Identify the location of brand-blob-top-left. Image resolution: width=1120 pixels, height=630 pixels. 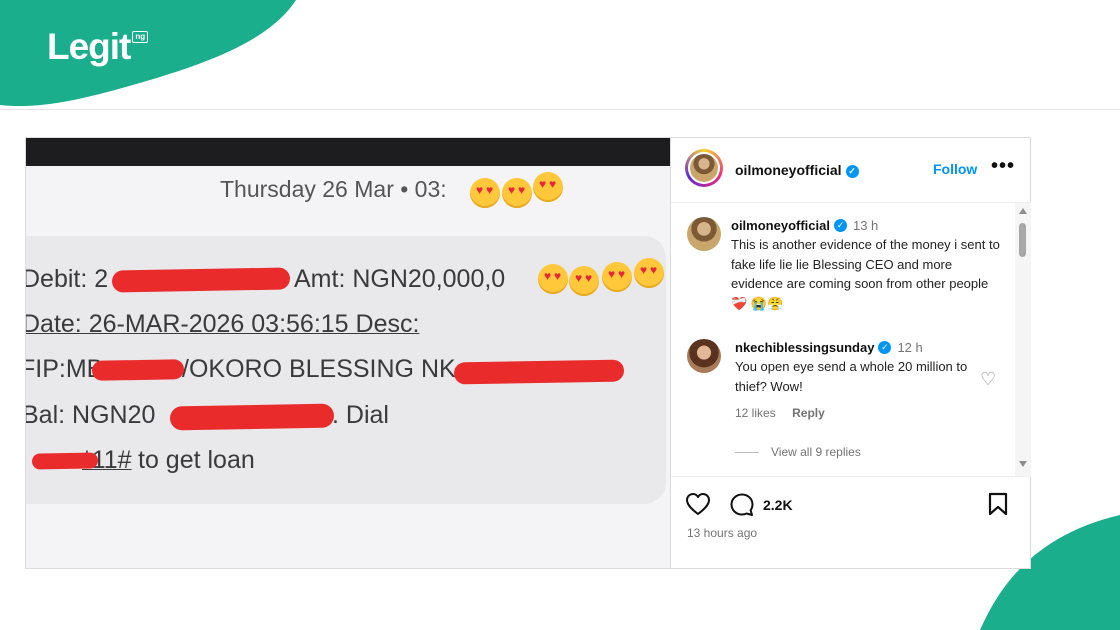
(148, 53).